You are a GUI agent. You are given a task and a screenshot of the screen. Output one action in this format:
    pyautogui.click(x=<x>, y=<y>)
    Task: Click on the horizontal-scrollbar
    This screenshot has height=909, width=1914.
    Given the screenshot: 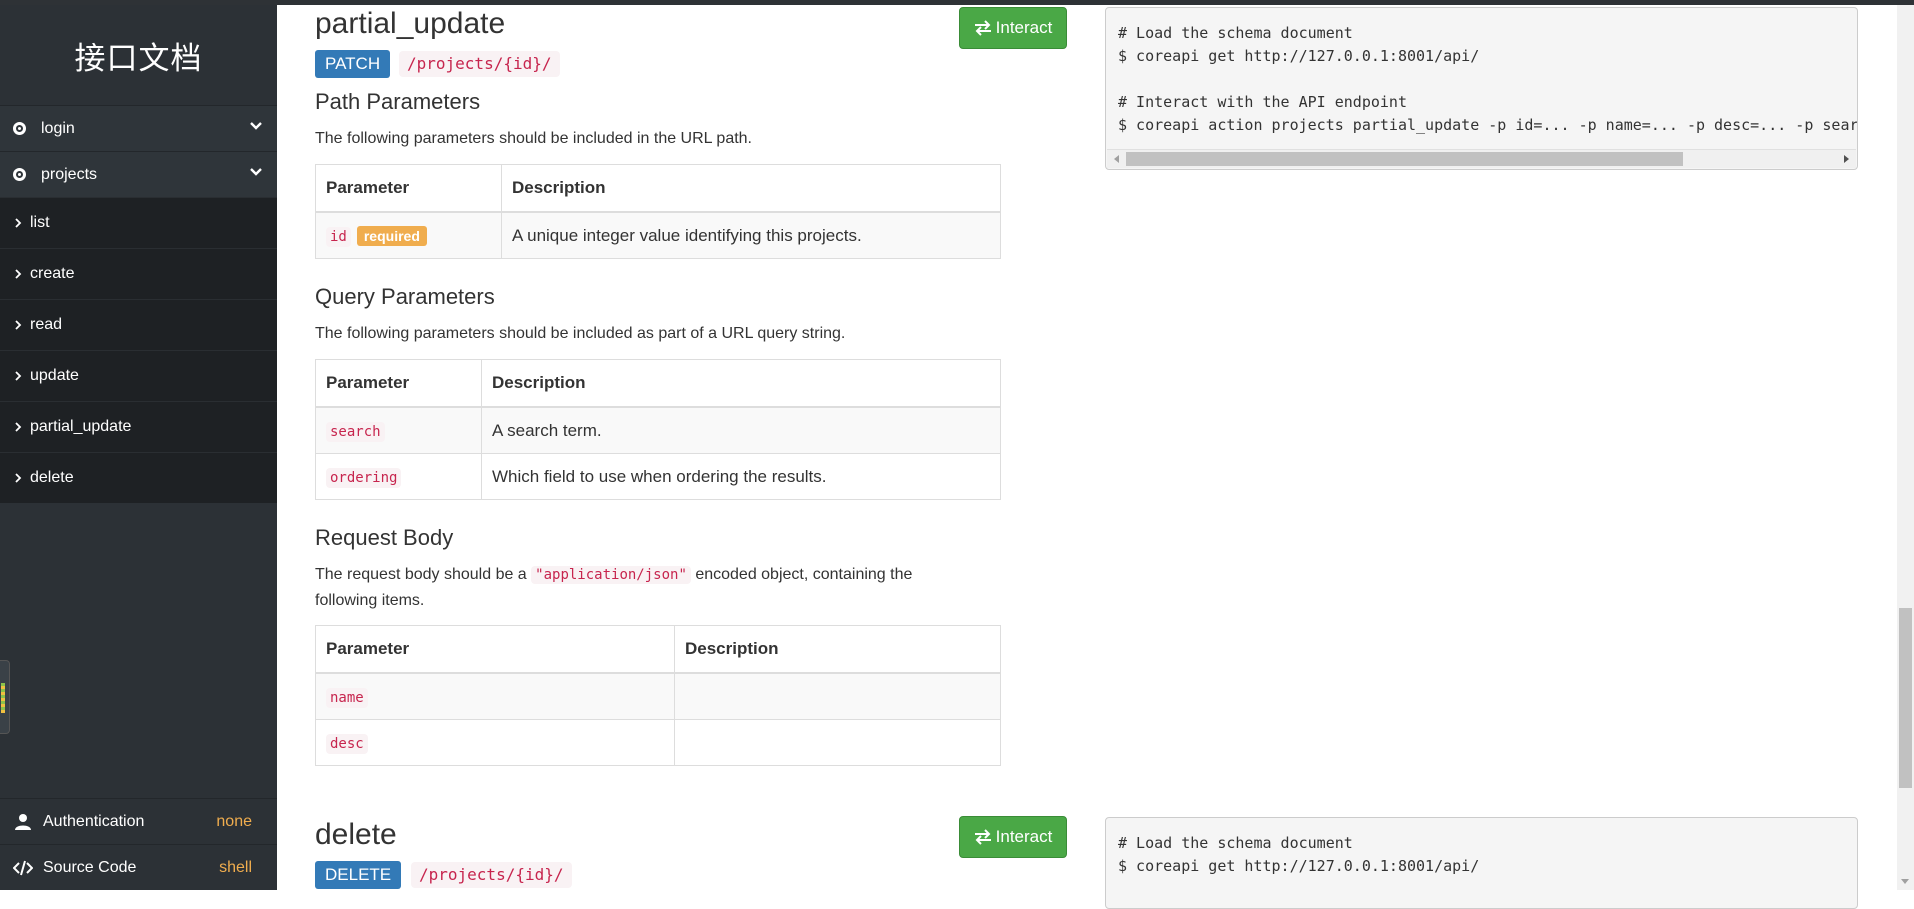 What is the action you would take?
    pyautogui.click(x=1481, y=158)
    